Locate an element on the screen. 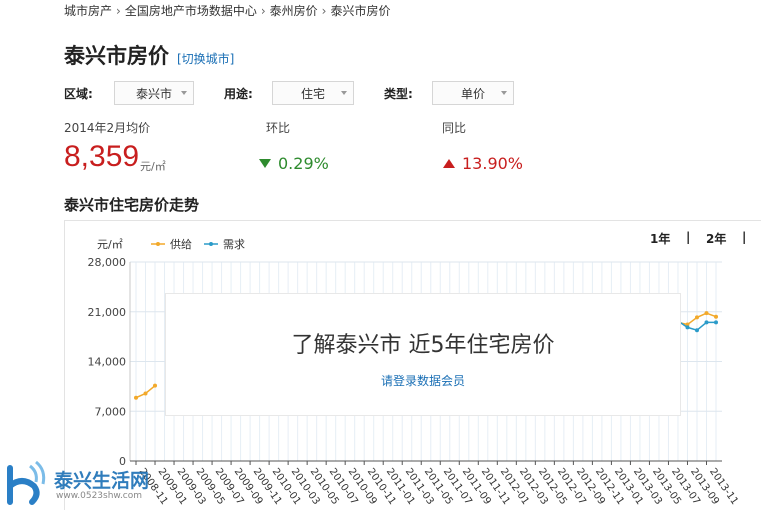 Image resolution: width=761 pixels, height=510 pixels. legend-demand: 需求 is located at coordinates (224, 244).